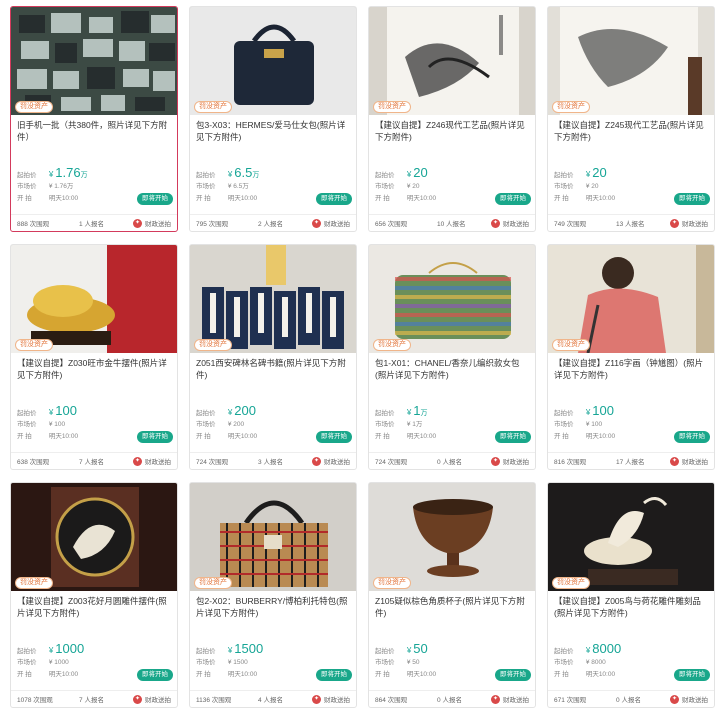 This screenshot has height=714, width=720. I want to click on start-price-value: ¥1500, so click(245, 648).